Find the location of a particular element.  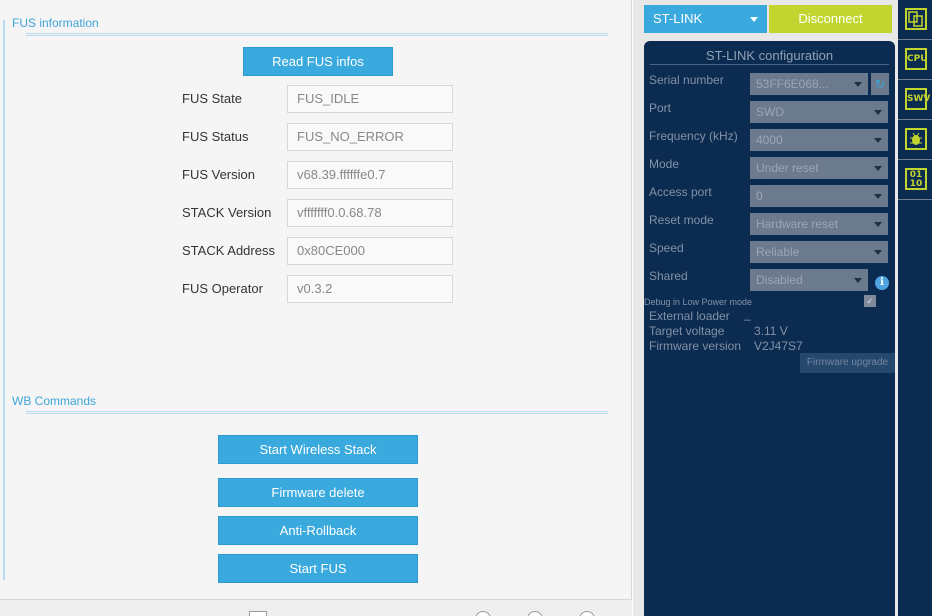

read-fus-infos-button: Read FUS infos is located at coordinates (318, 61).